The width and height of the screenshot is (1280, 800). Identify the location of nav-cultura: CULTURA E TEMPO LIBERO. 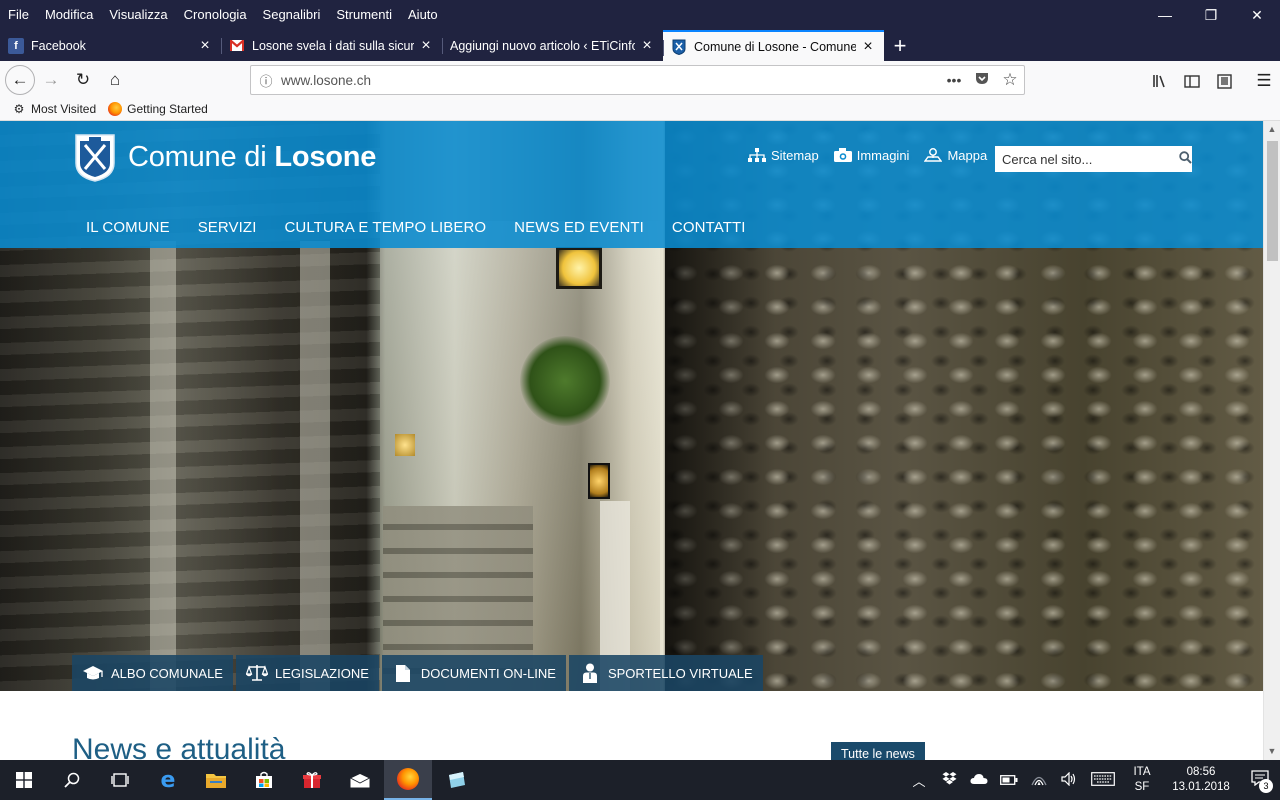
(385, 227).